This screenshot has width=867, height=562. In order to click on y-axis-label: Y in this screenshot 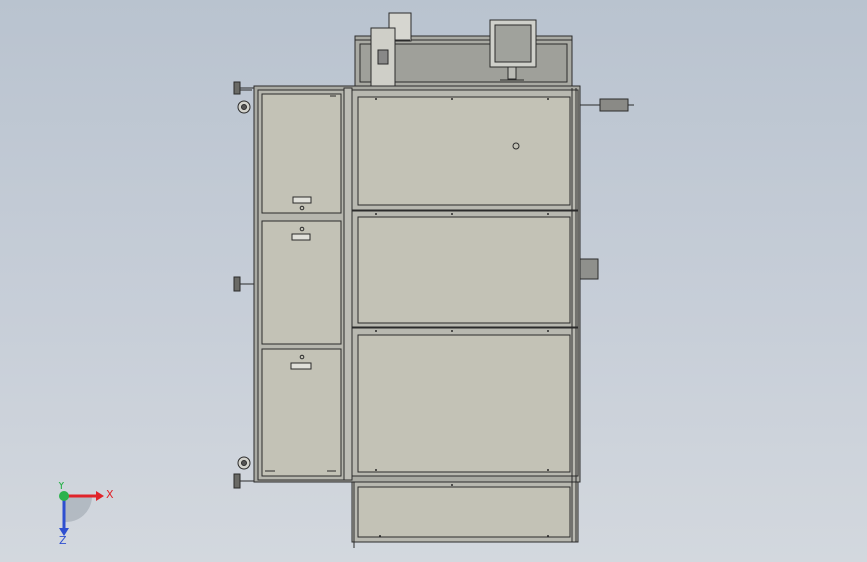, I will do `click(61, 487)`.